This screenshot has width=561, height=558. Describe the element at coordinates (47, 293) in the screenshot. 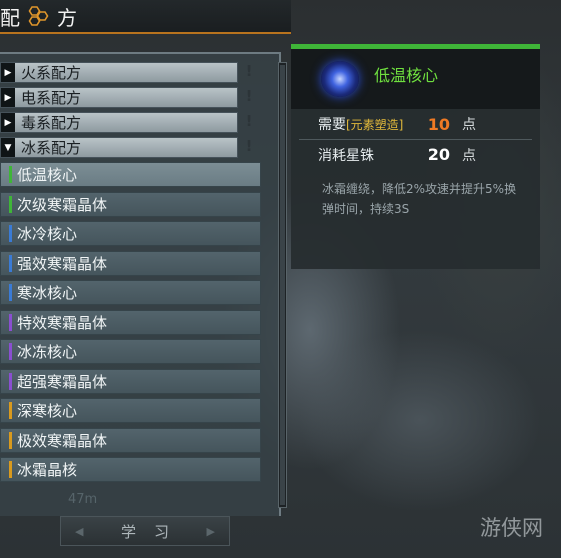

I see `recipe-item-label: 寒冰核心` at that location.